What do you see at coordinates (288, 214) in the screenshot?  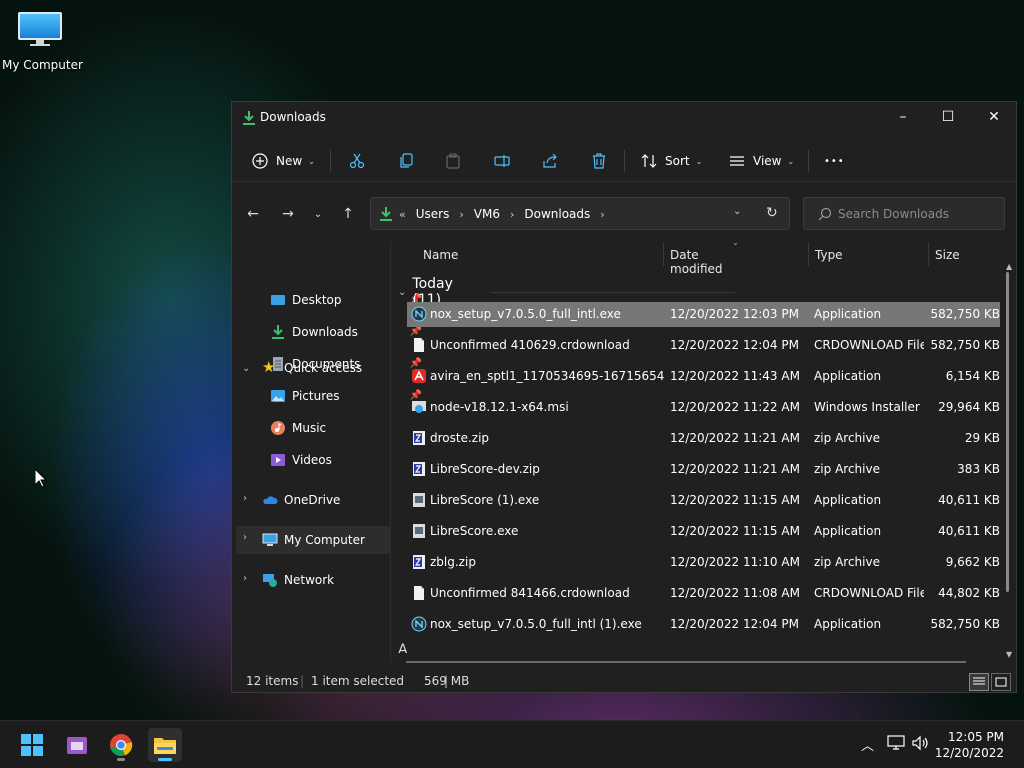 I see `forward-arrow-icon: →` at bounding box center [288, 214].